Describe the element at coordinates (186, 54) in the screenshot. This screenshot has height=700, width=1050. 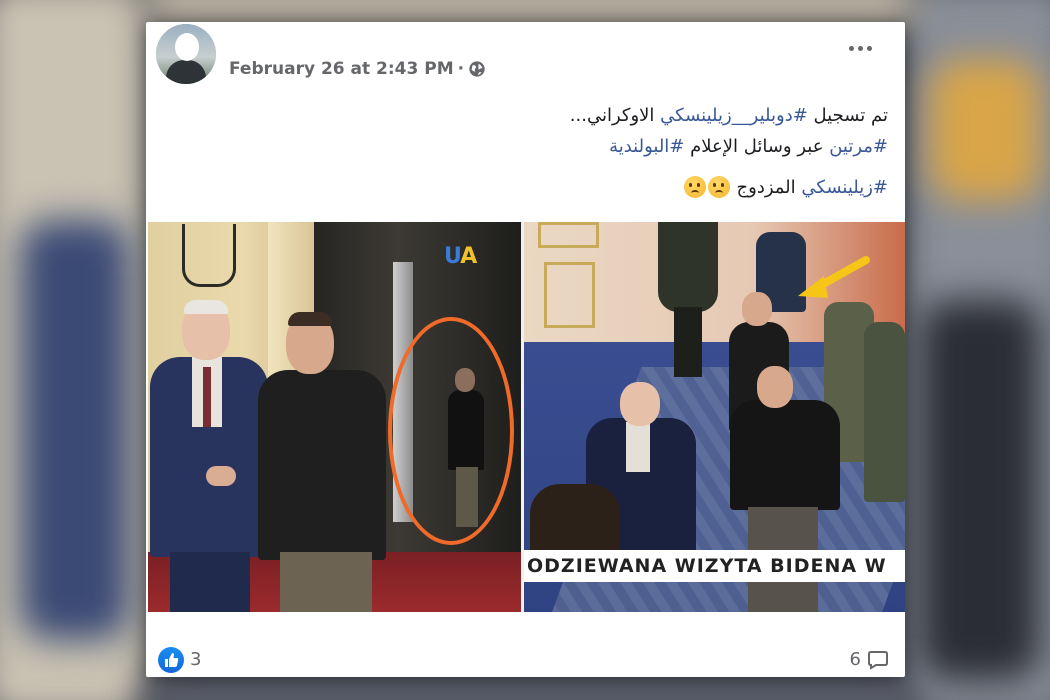
I see `avatar` at that location.